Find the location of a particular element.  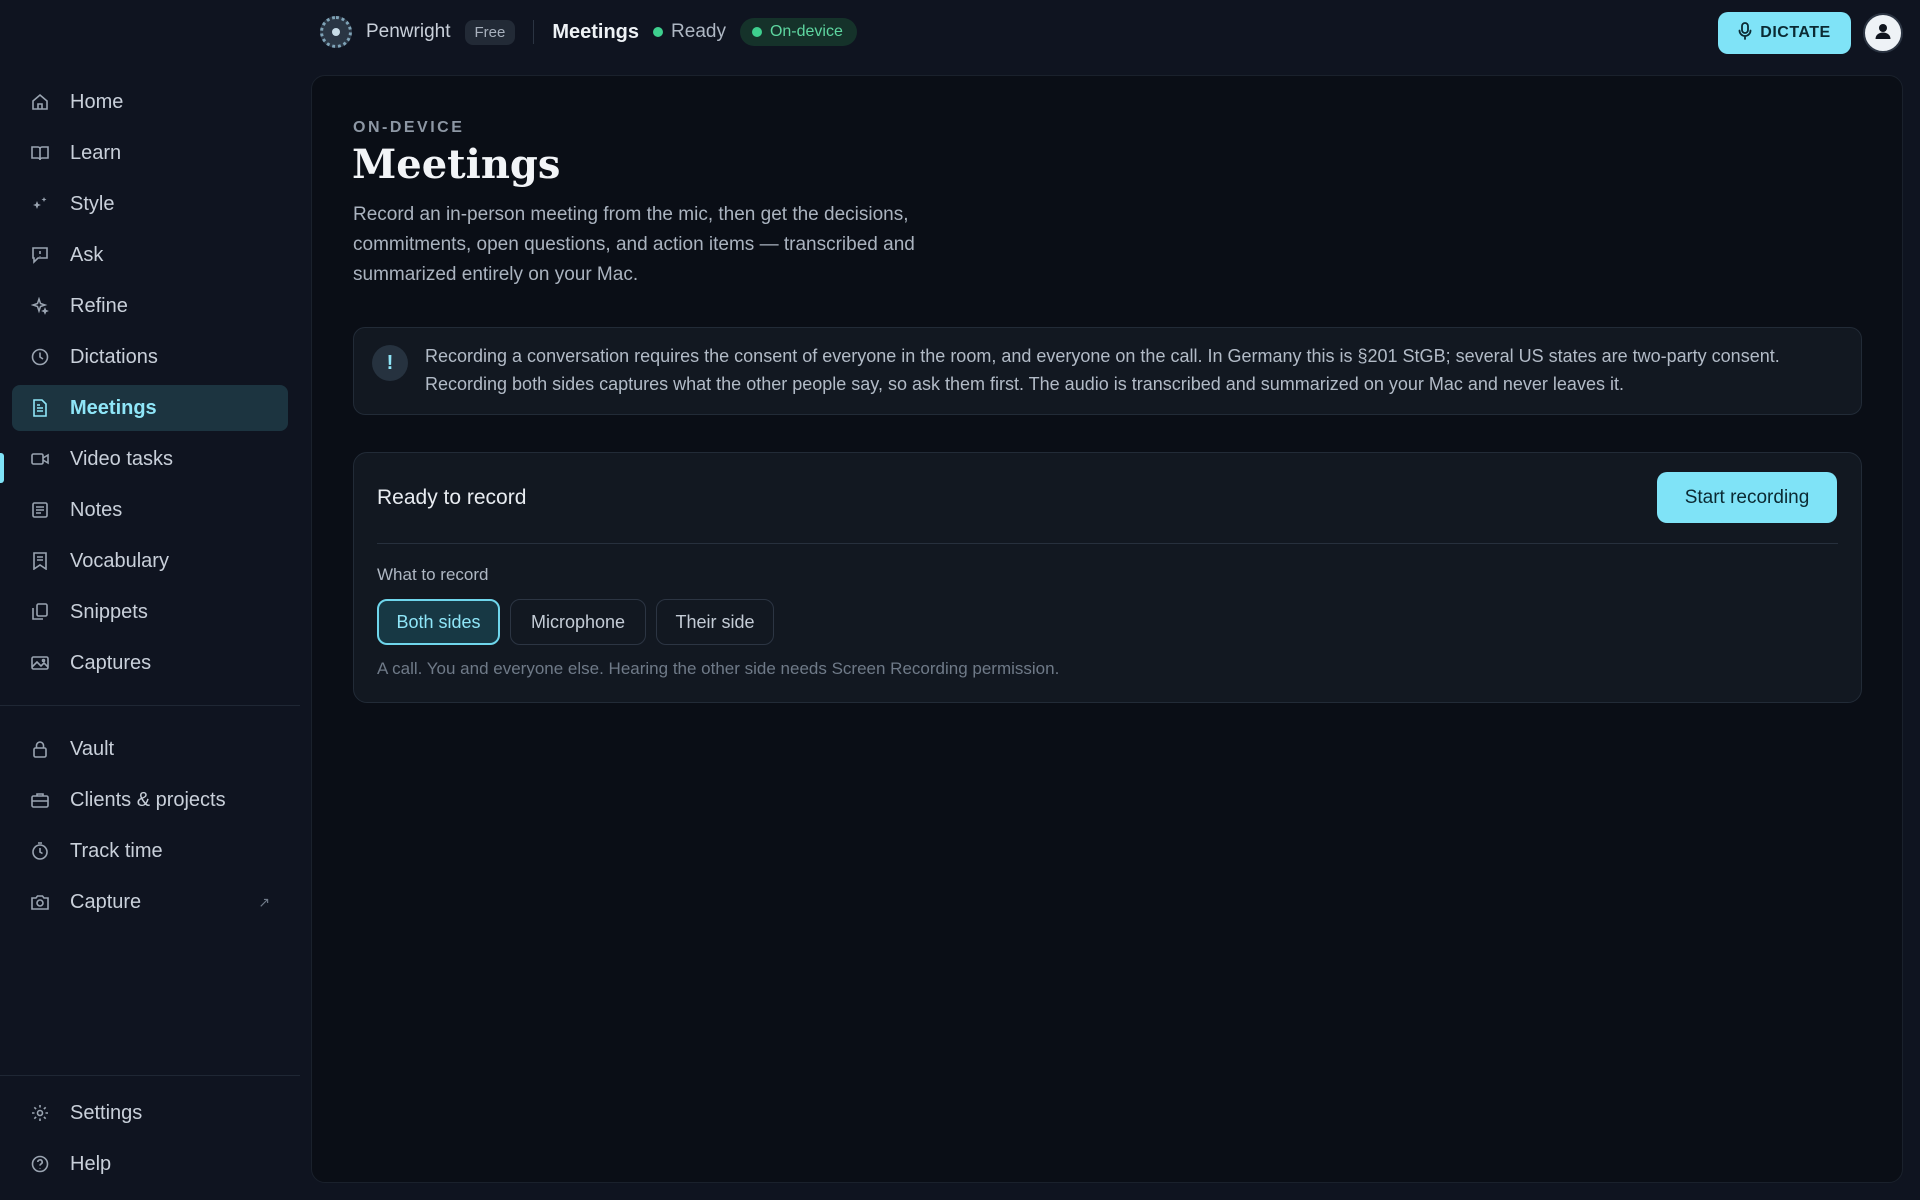

home-icon is located at coordinates (40, 102).